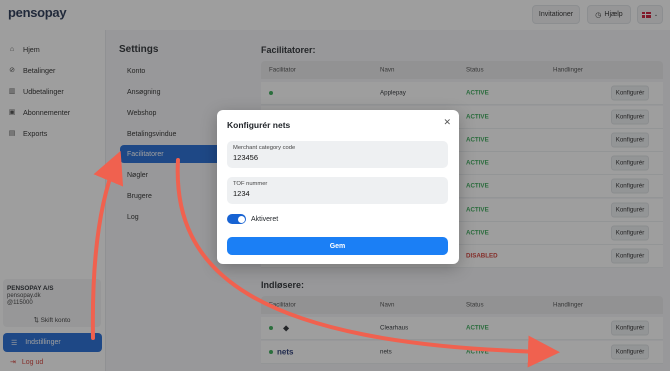  I want to click on dialog-title: Konfigurér nets, so click(259, 125).